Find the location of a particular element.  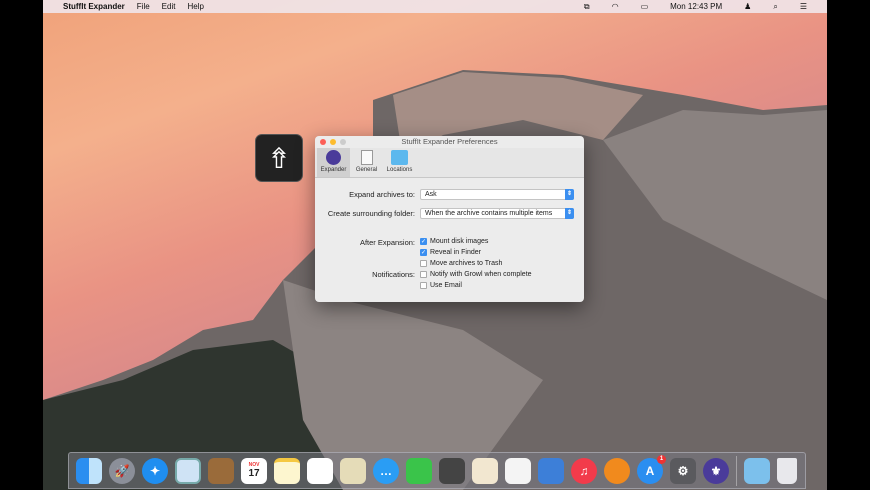

dock-downloads-folder-icon is located at coordinates (757, 470).